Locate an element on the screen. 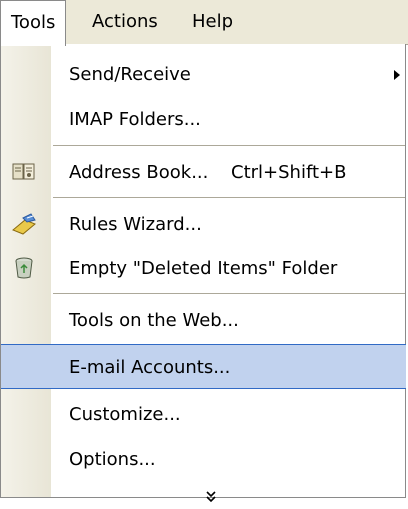  double-chevron-down-icon is located at coordinates (211, 495).